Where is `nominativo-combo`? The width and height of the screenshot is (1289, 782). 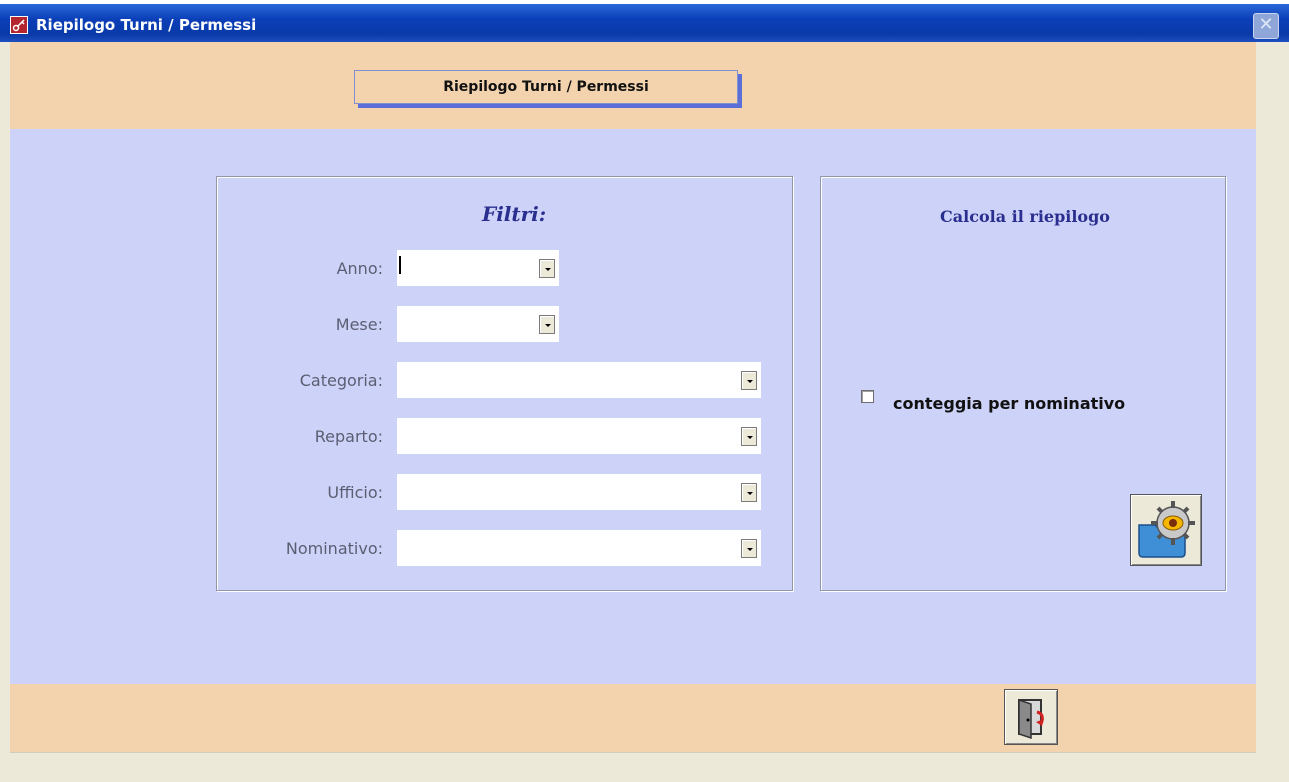 nominativo-combo is located at coordinates (579, 548).